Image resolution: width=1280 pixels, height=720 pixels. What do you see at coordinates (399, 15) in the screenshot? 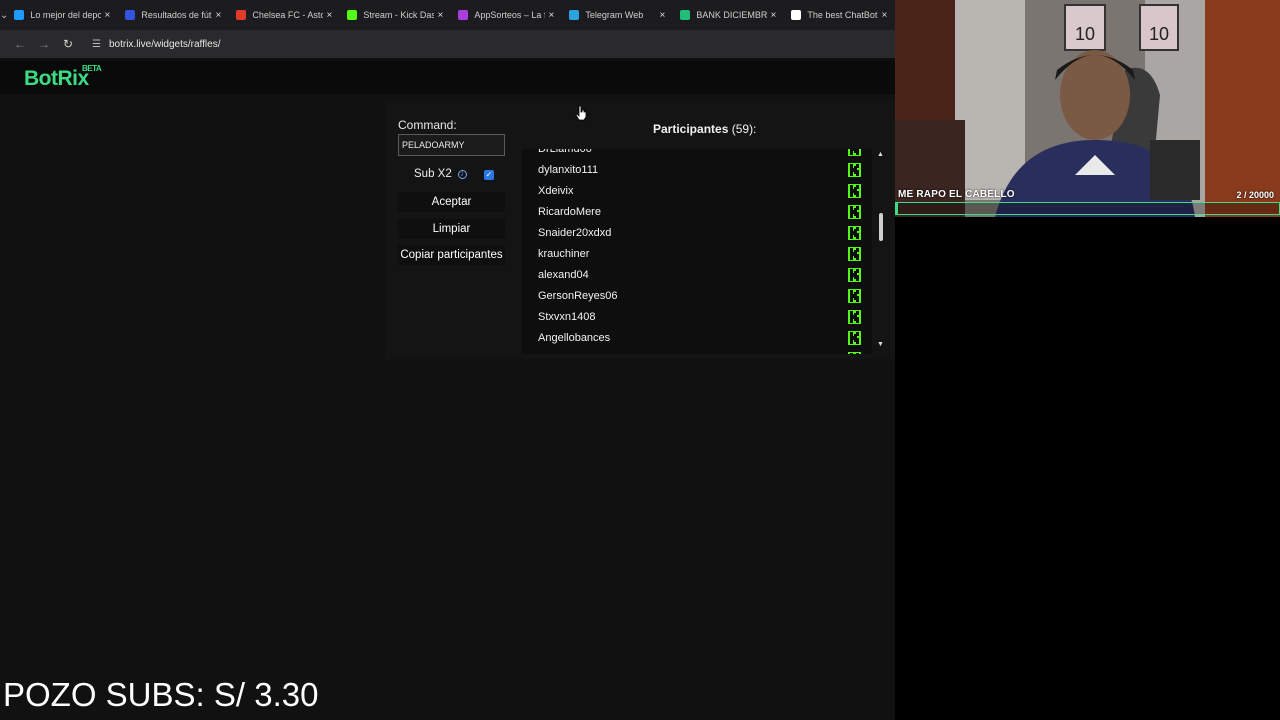
I see `tab-title: Stream - Kick Das` at bounding box center [399, 15].